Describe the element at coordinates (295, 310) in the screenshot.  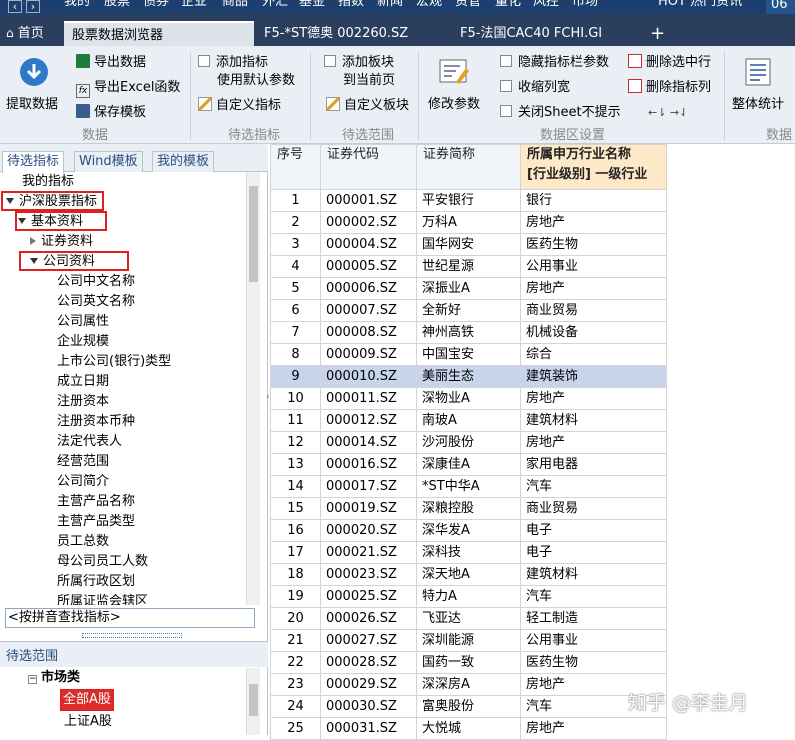
I see `cell-index: 6` at that location.